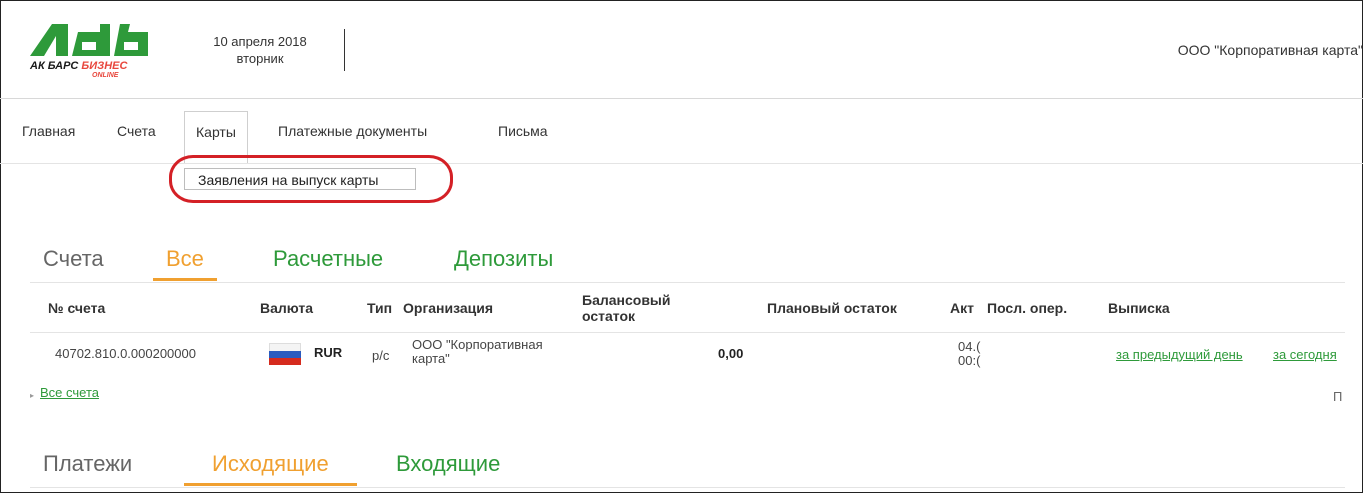 Image resolution: width=1363 pixels, height=493 pixels. I want to click on act-date: 04.(, so click(969, 346).